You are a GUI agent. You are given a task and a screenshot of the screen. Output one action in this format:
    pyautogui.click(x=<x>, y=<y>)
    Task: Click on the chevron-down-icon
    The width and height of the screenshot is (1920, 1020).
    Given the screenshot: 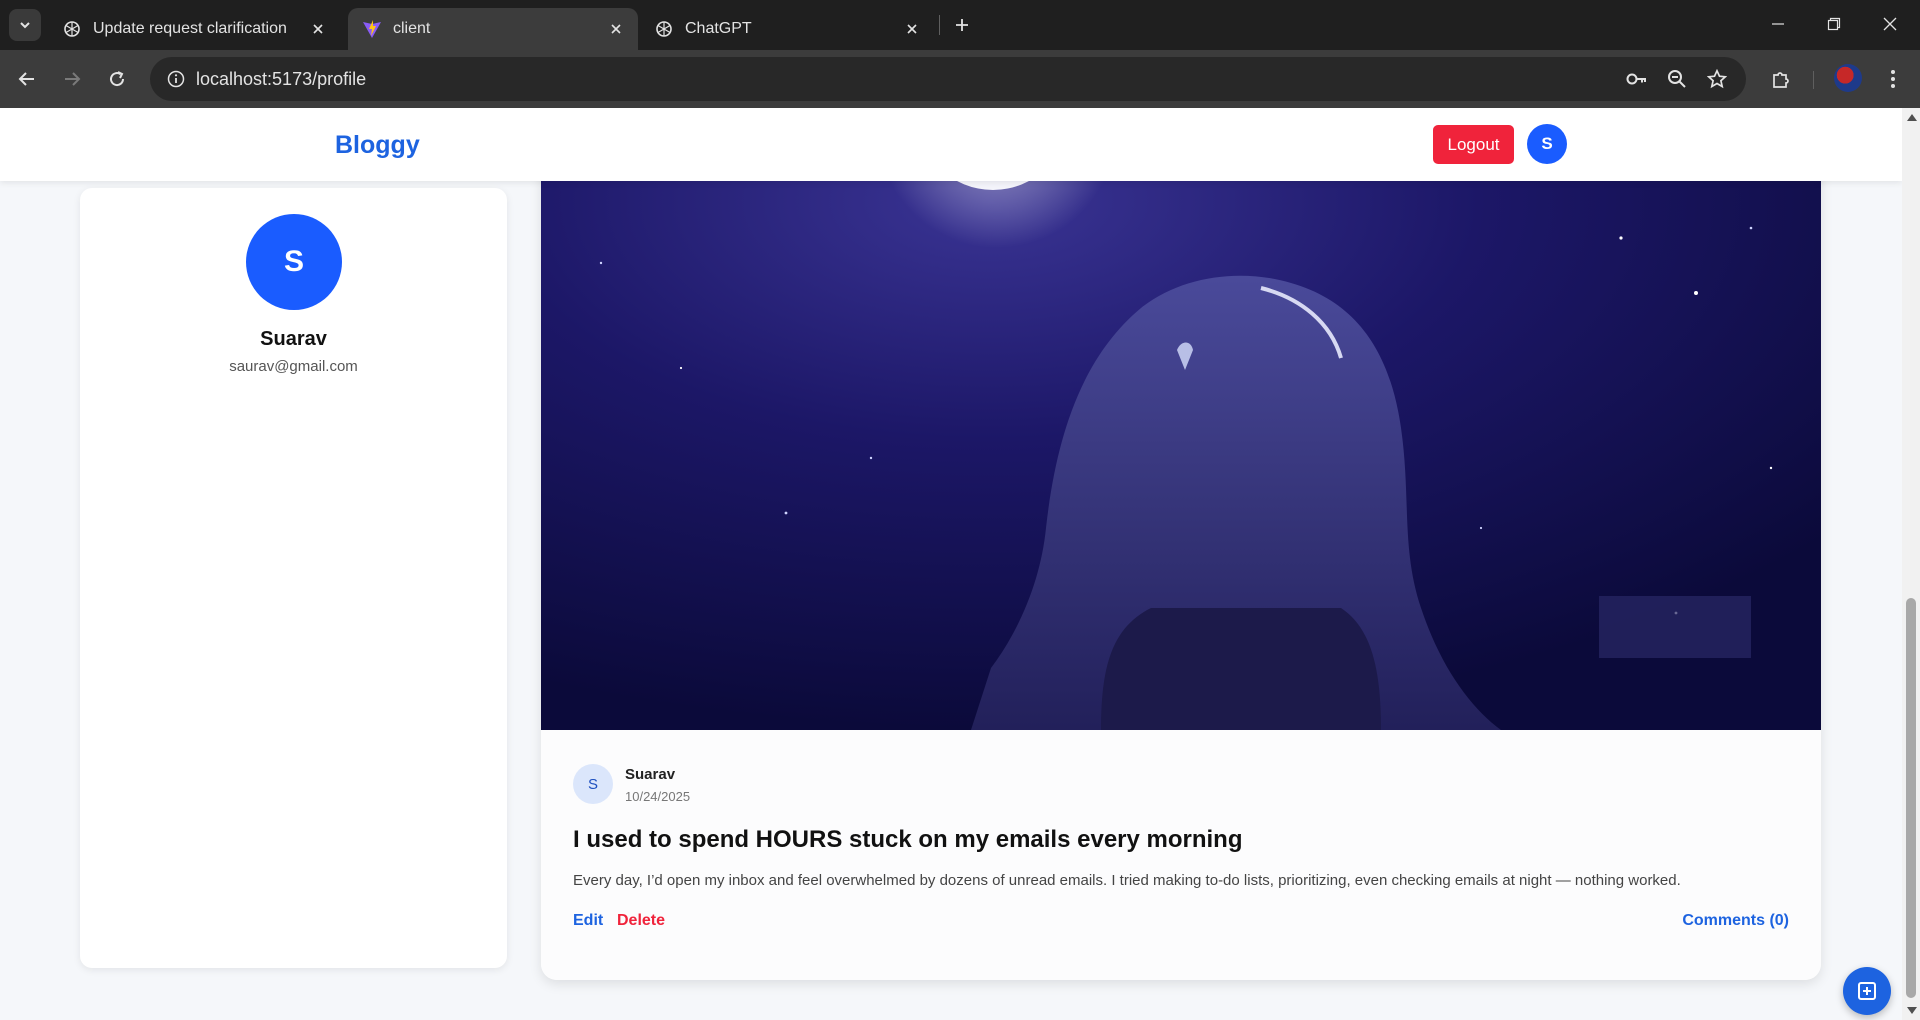 What is the action you would take?
    pyautogui.click(x=25, y=25)
    